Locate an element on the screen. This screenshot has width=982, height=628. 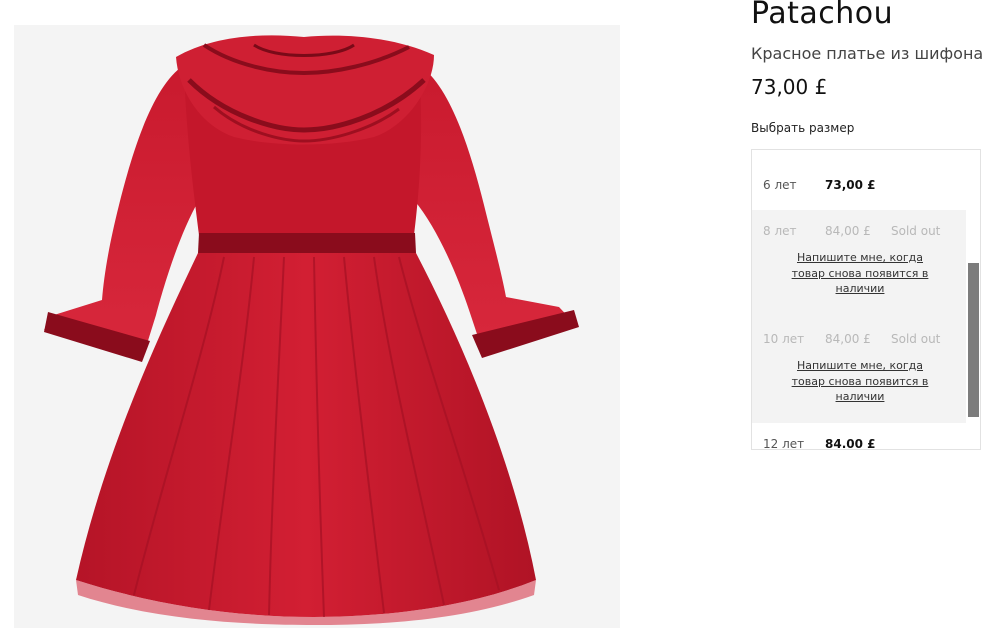
product-title: Красное платье из шифона is located at coordinates (866, 53).